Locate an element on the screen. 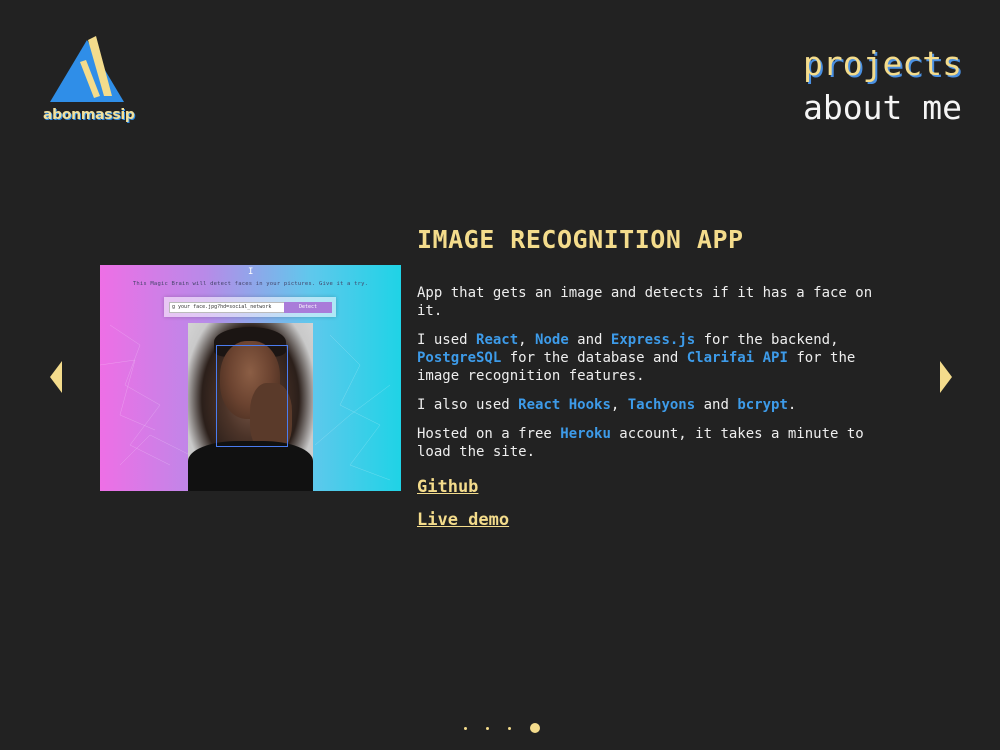 Image resolution: width=1000 pixels, height=750 pixels. screenshot-url-field: g your face.jpg?hd=social_network is located at coordinates (227, 307).